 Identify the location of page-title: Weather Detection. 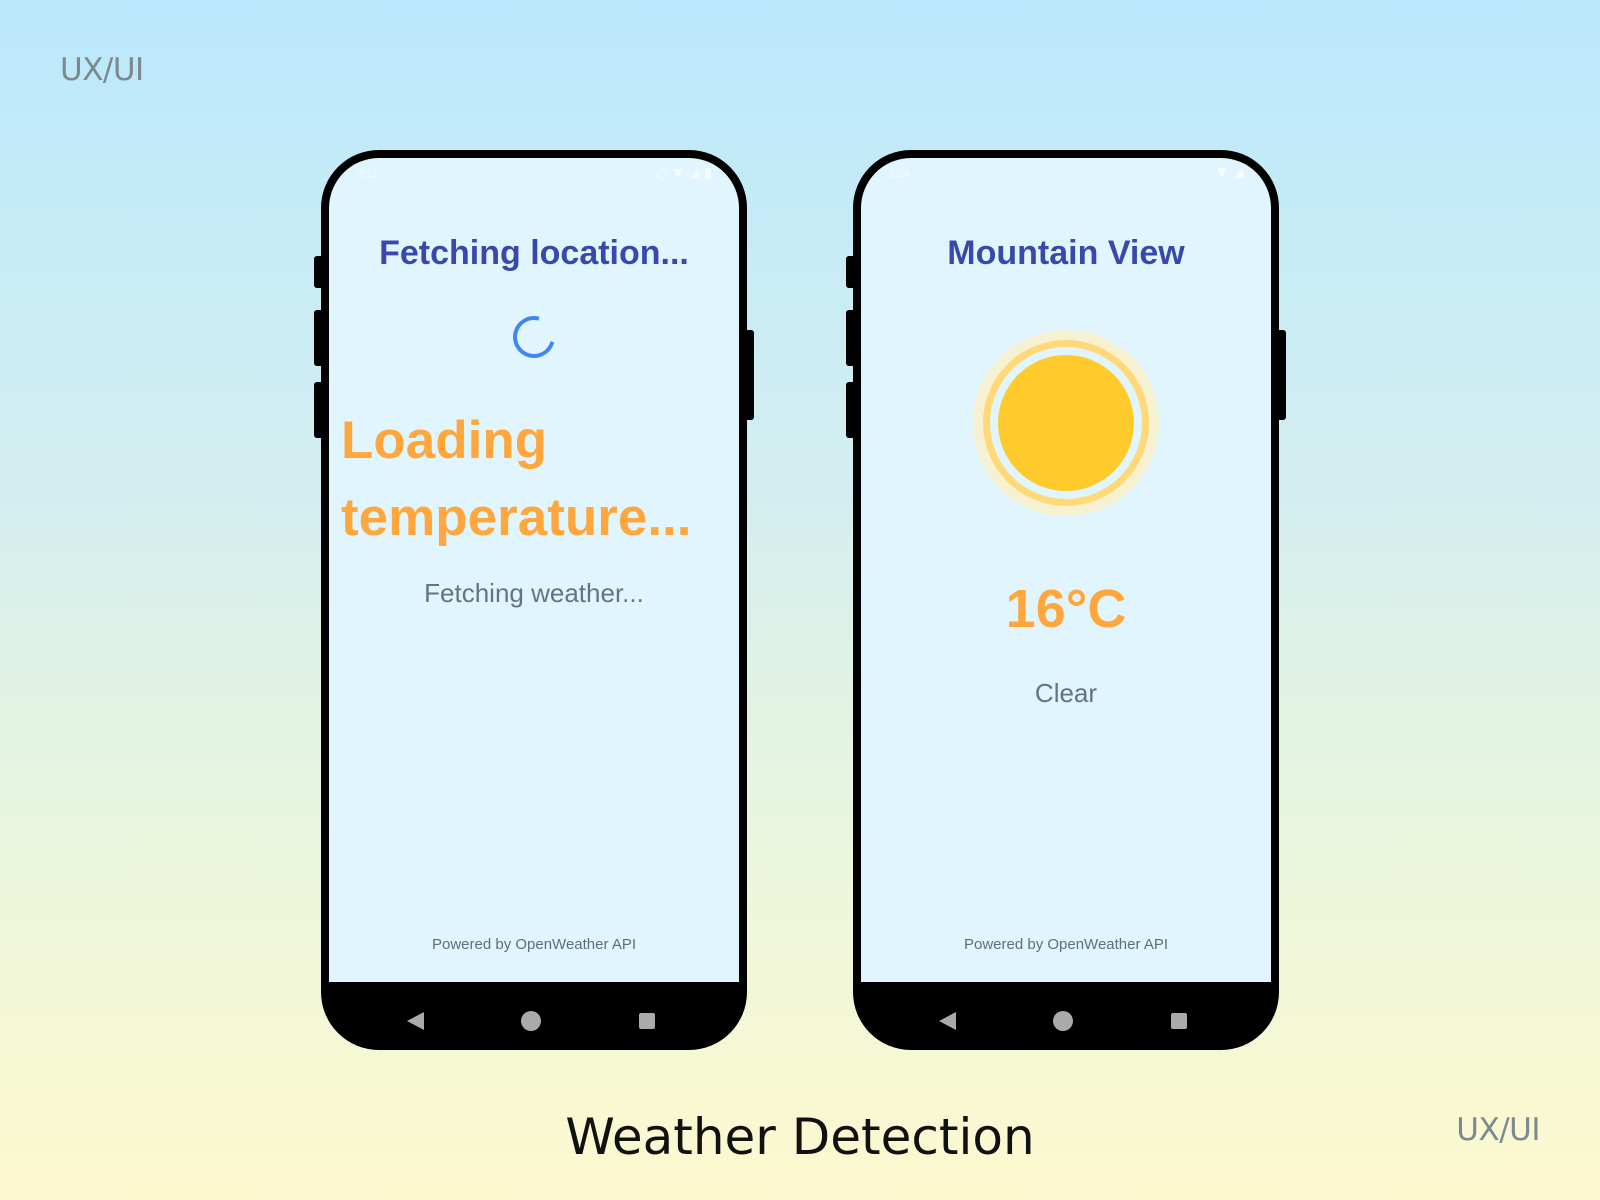
(800, 1137).